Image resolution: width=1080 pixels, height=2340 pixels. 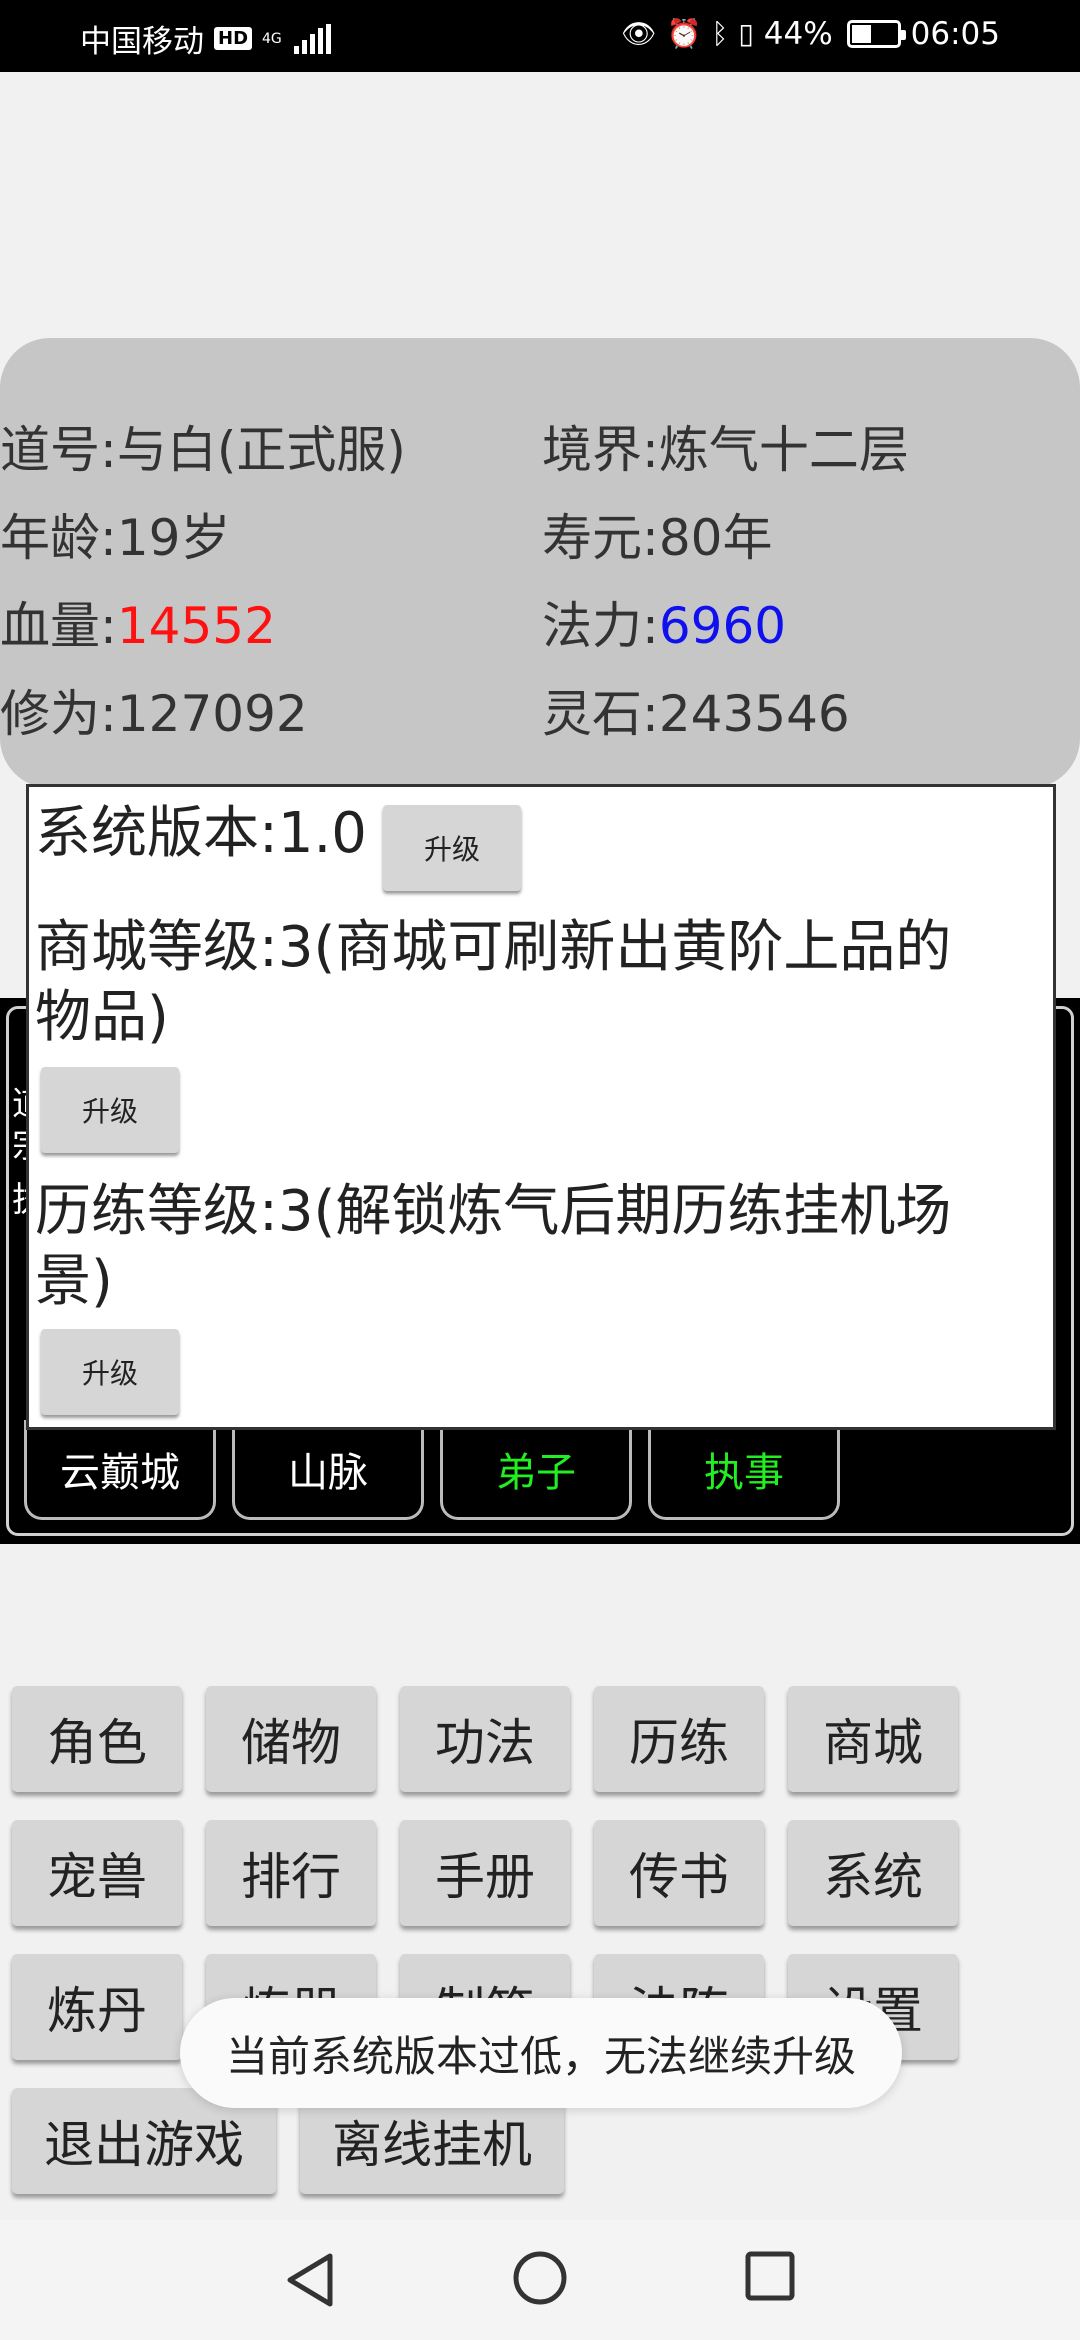 I want to click on network-type: 4G, so click(x=272, y=38).